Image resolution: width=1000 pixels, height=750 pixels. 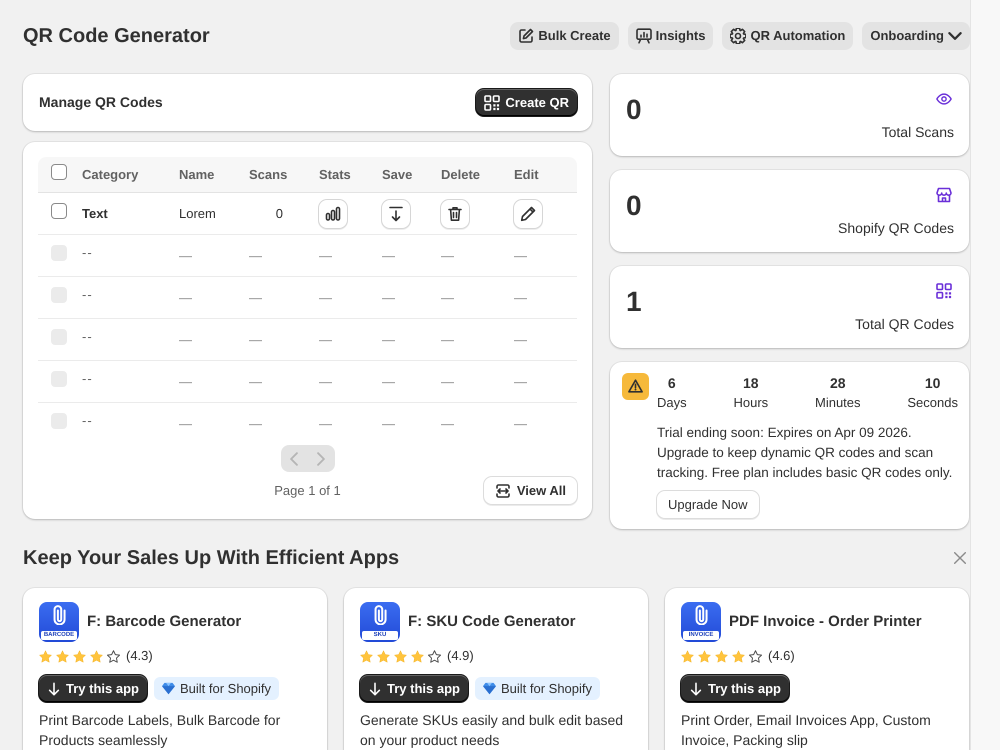 I want to click on row-checkbox, so click(x=59, y=210).